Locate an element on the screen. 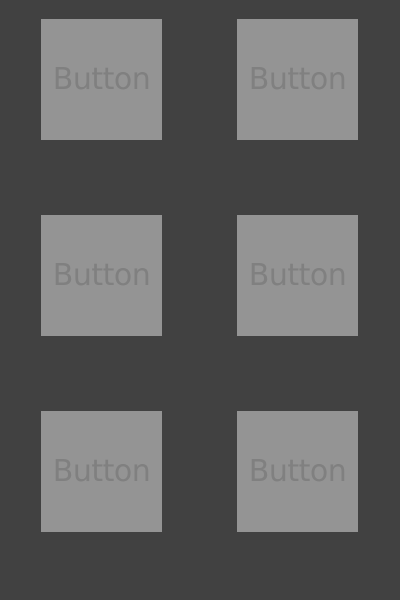 The image size is (400, 600). button-4: Button is located at coordinates (297, 275).